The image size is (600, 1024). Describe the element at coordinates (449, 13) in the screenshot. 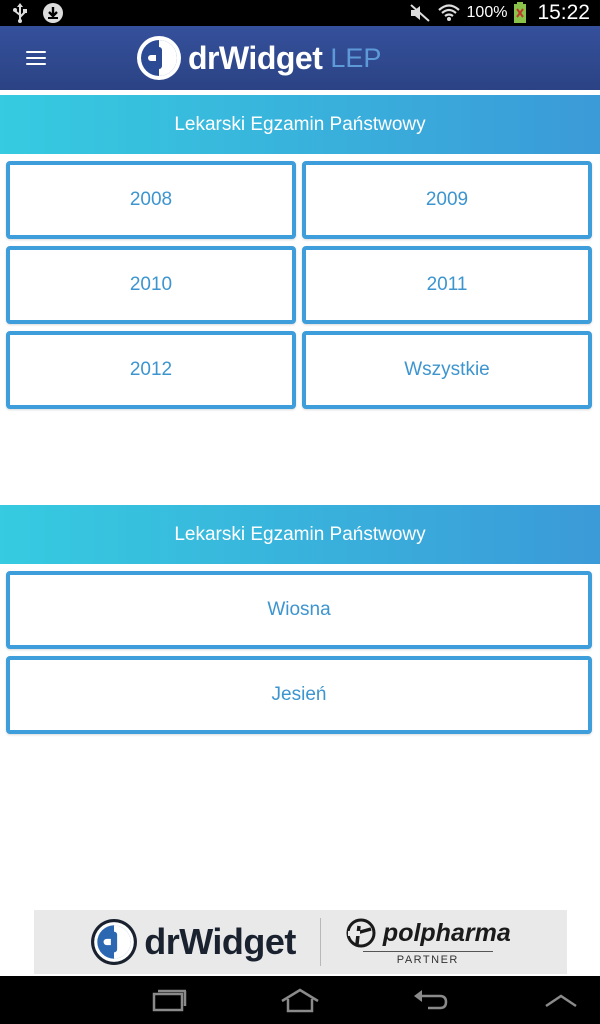

I see `wifi-icon` at that location.